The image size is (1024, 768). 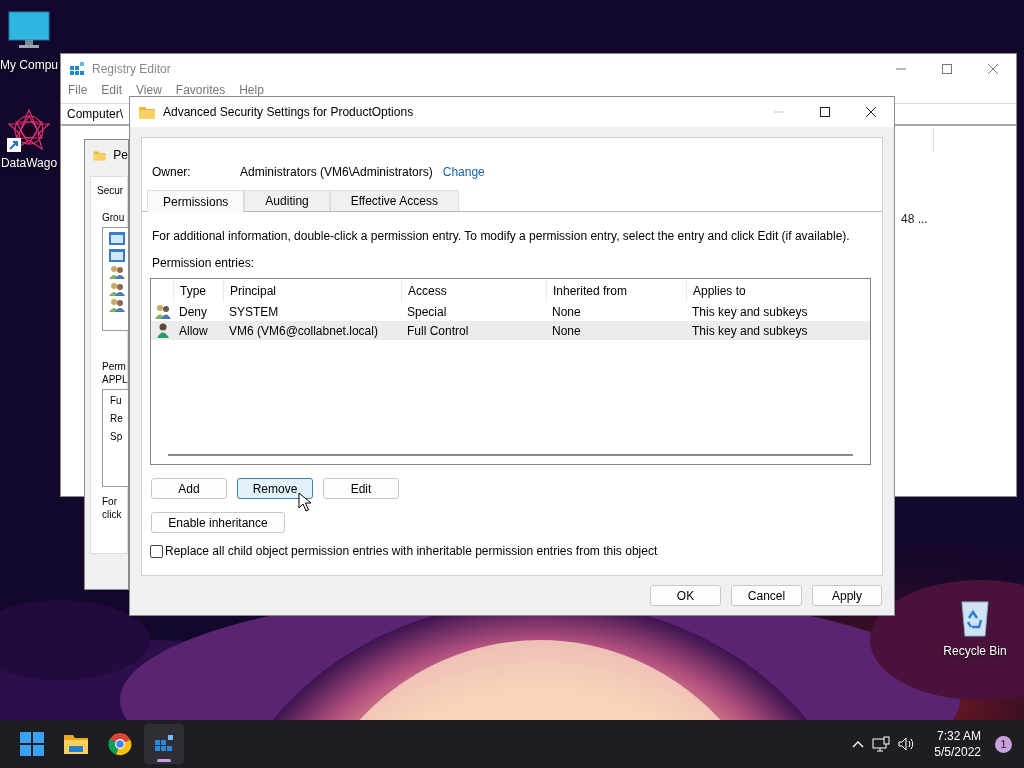 I want to click on address-text: Computer\, so click(x=95, y=114).